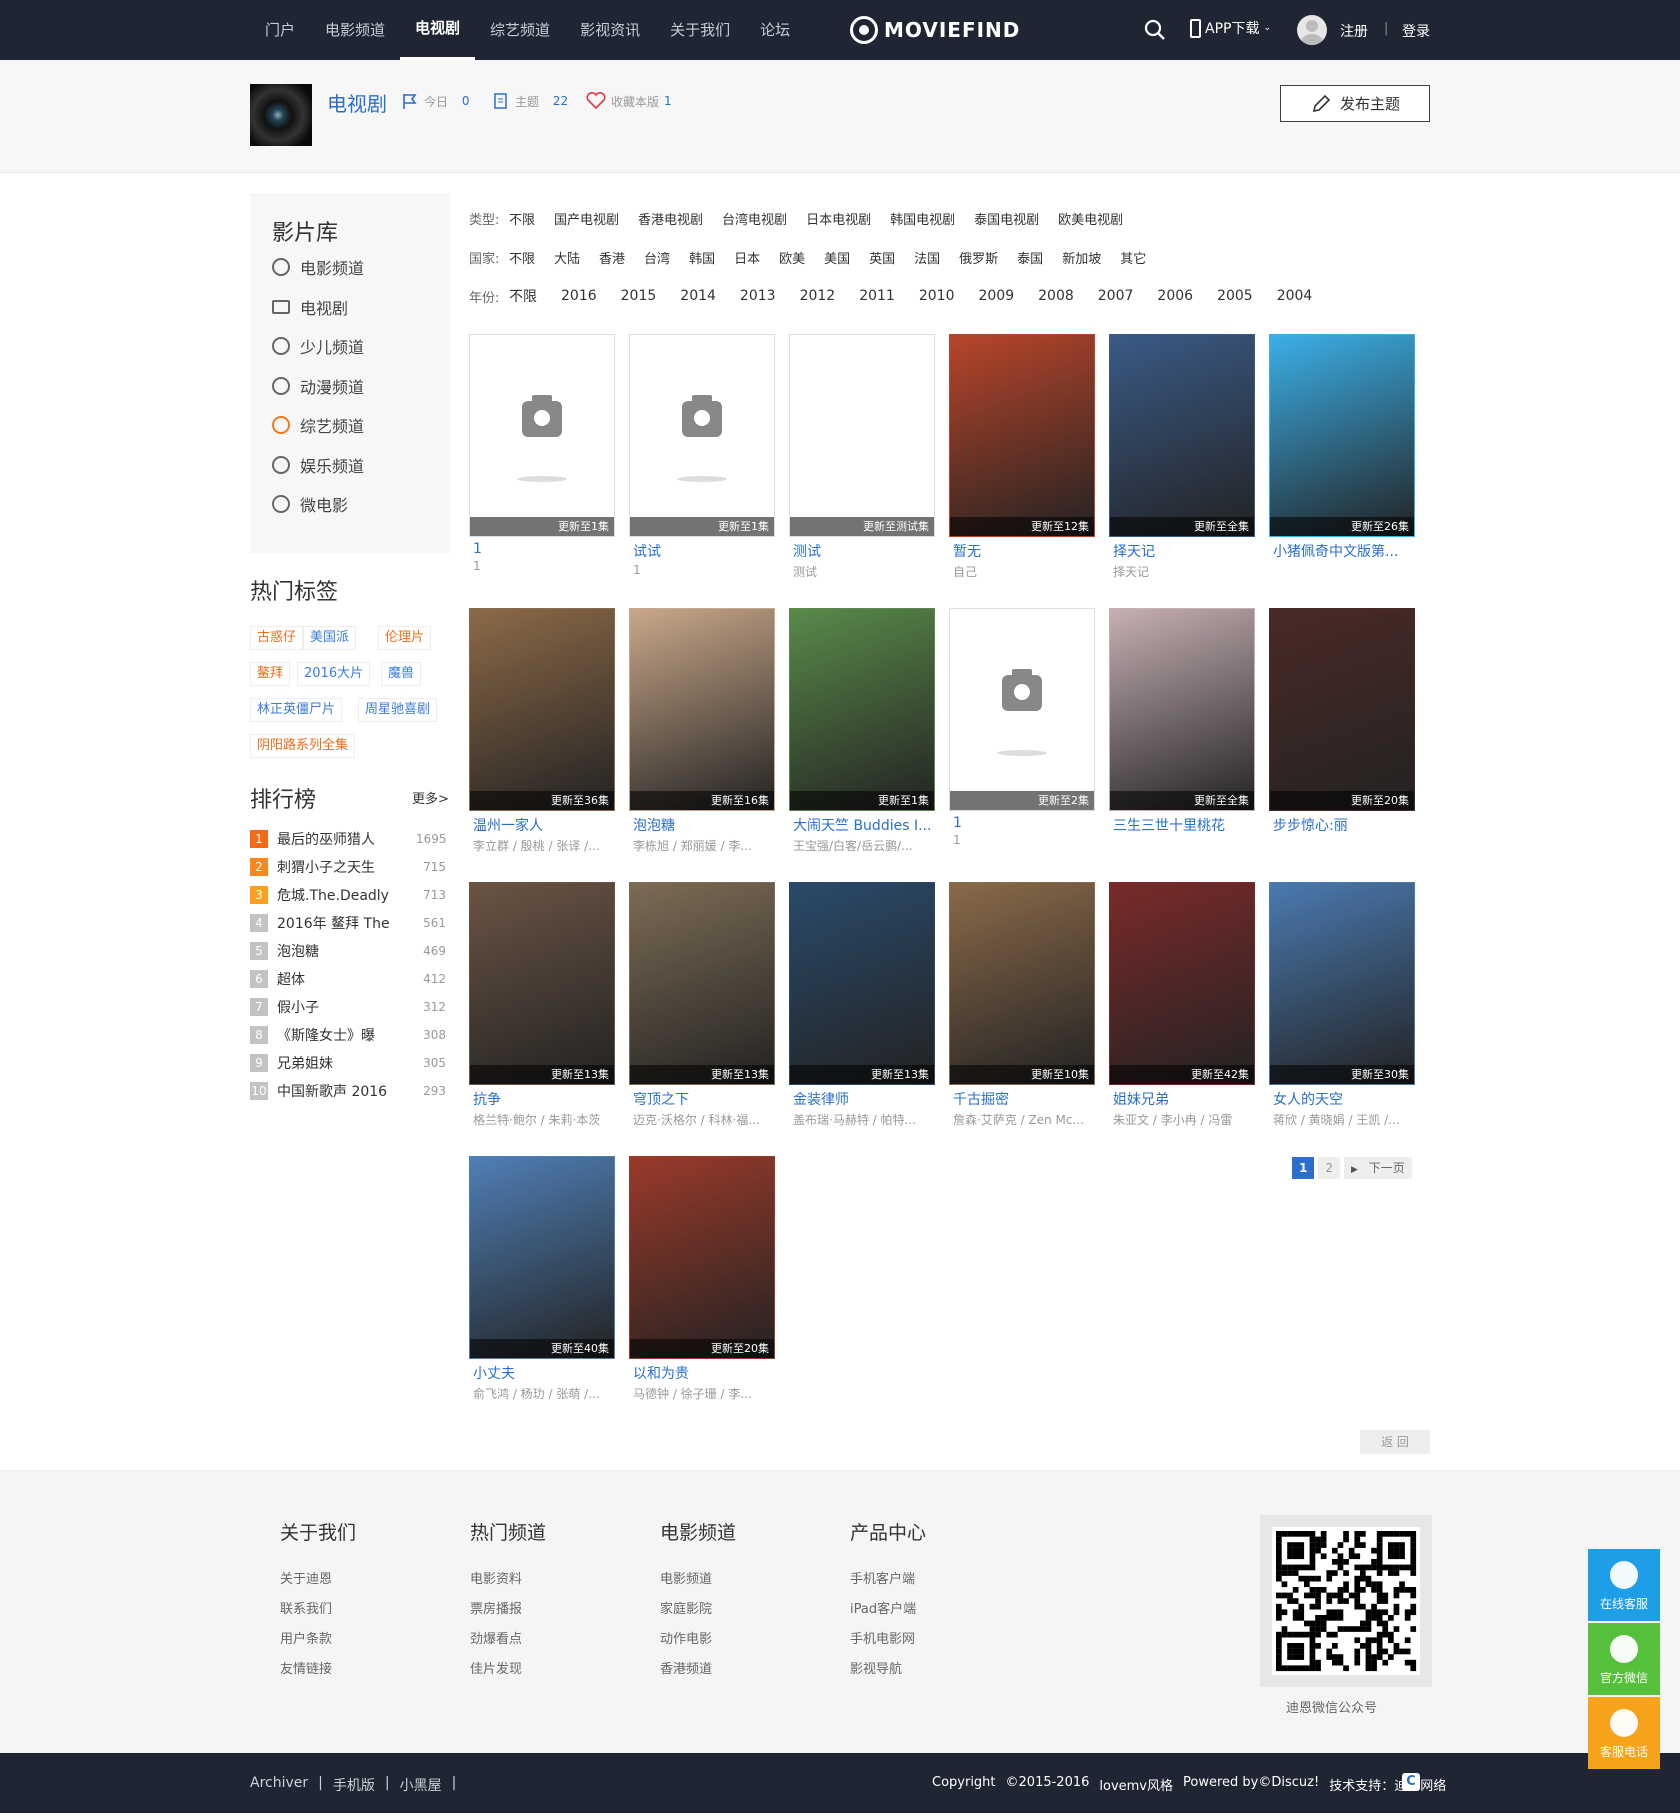 The image size is (1680, 1813). I want to click on sidebar-item: 电视剧, so click(310, 307).